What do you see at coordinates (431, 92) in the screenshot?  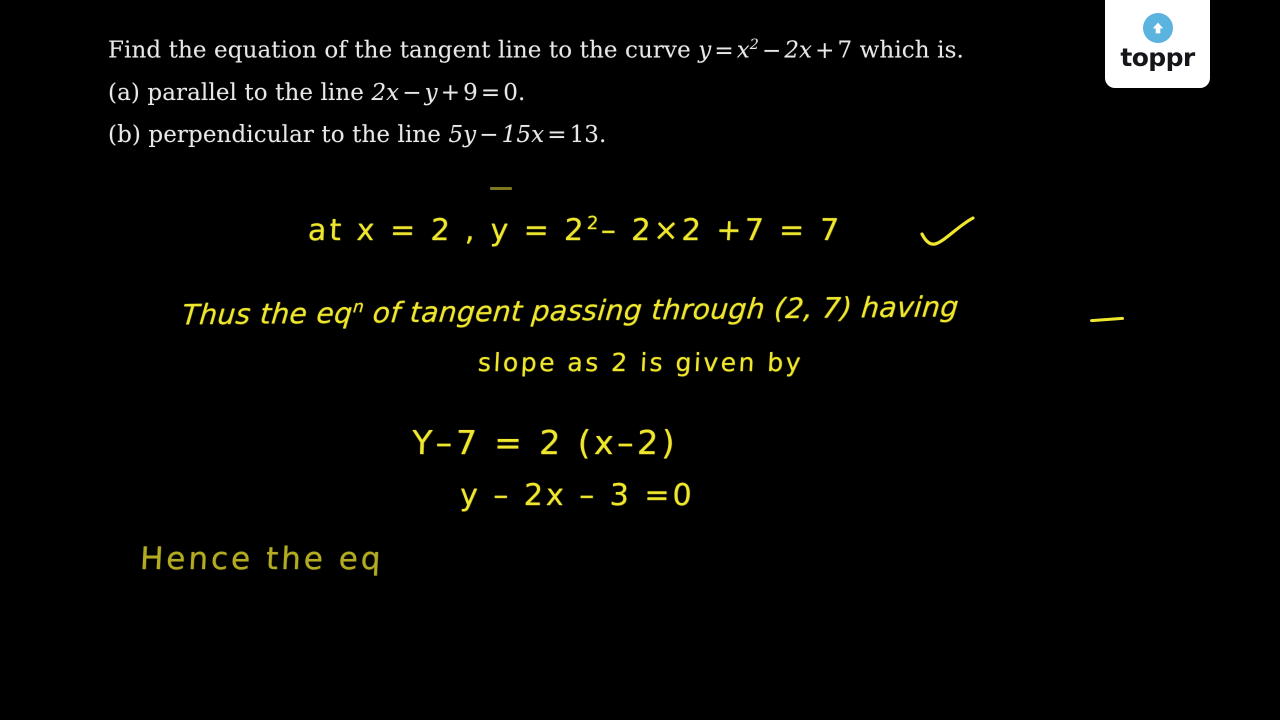 I see `part-a-math-y: y` at bounding box center [431, 92].